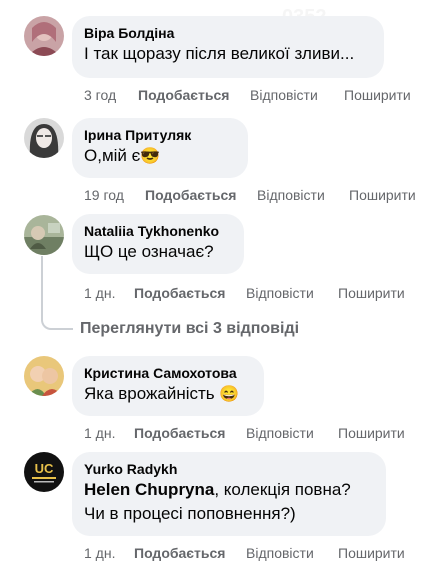 This screenshot has height=566, width=431. I want to click on comment-author: Кристина Самохотова, so click(168, 373).